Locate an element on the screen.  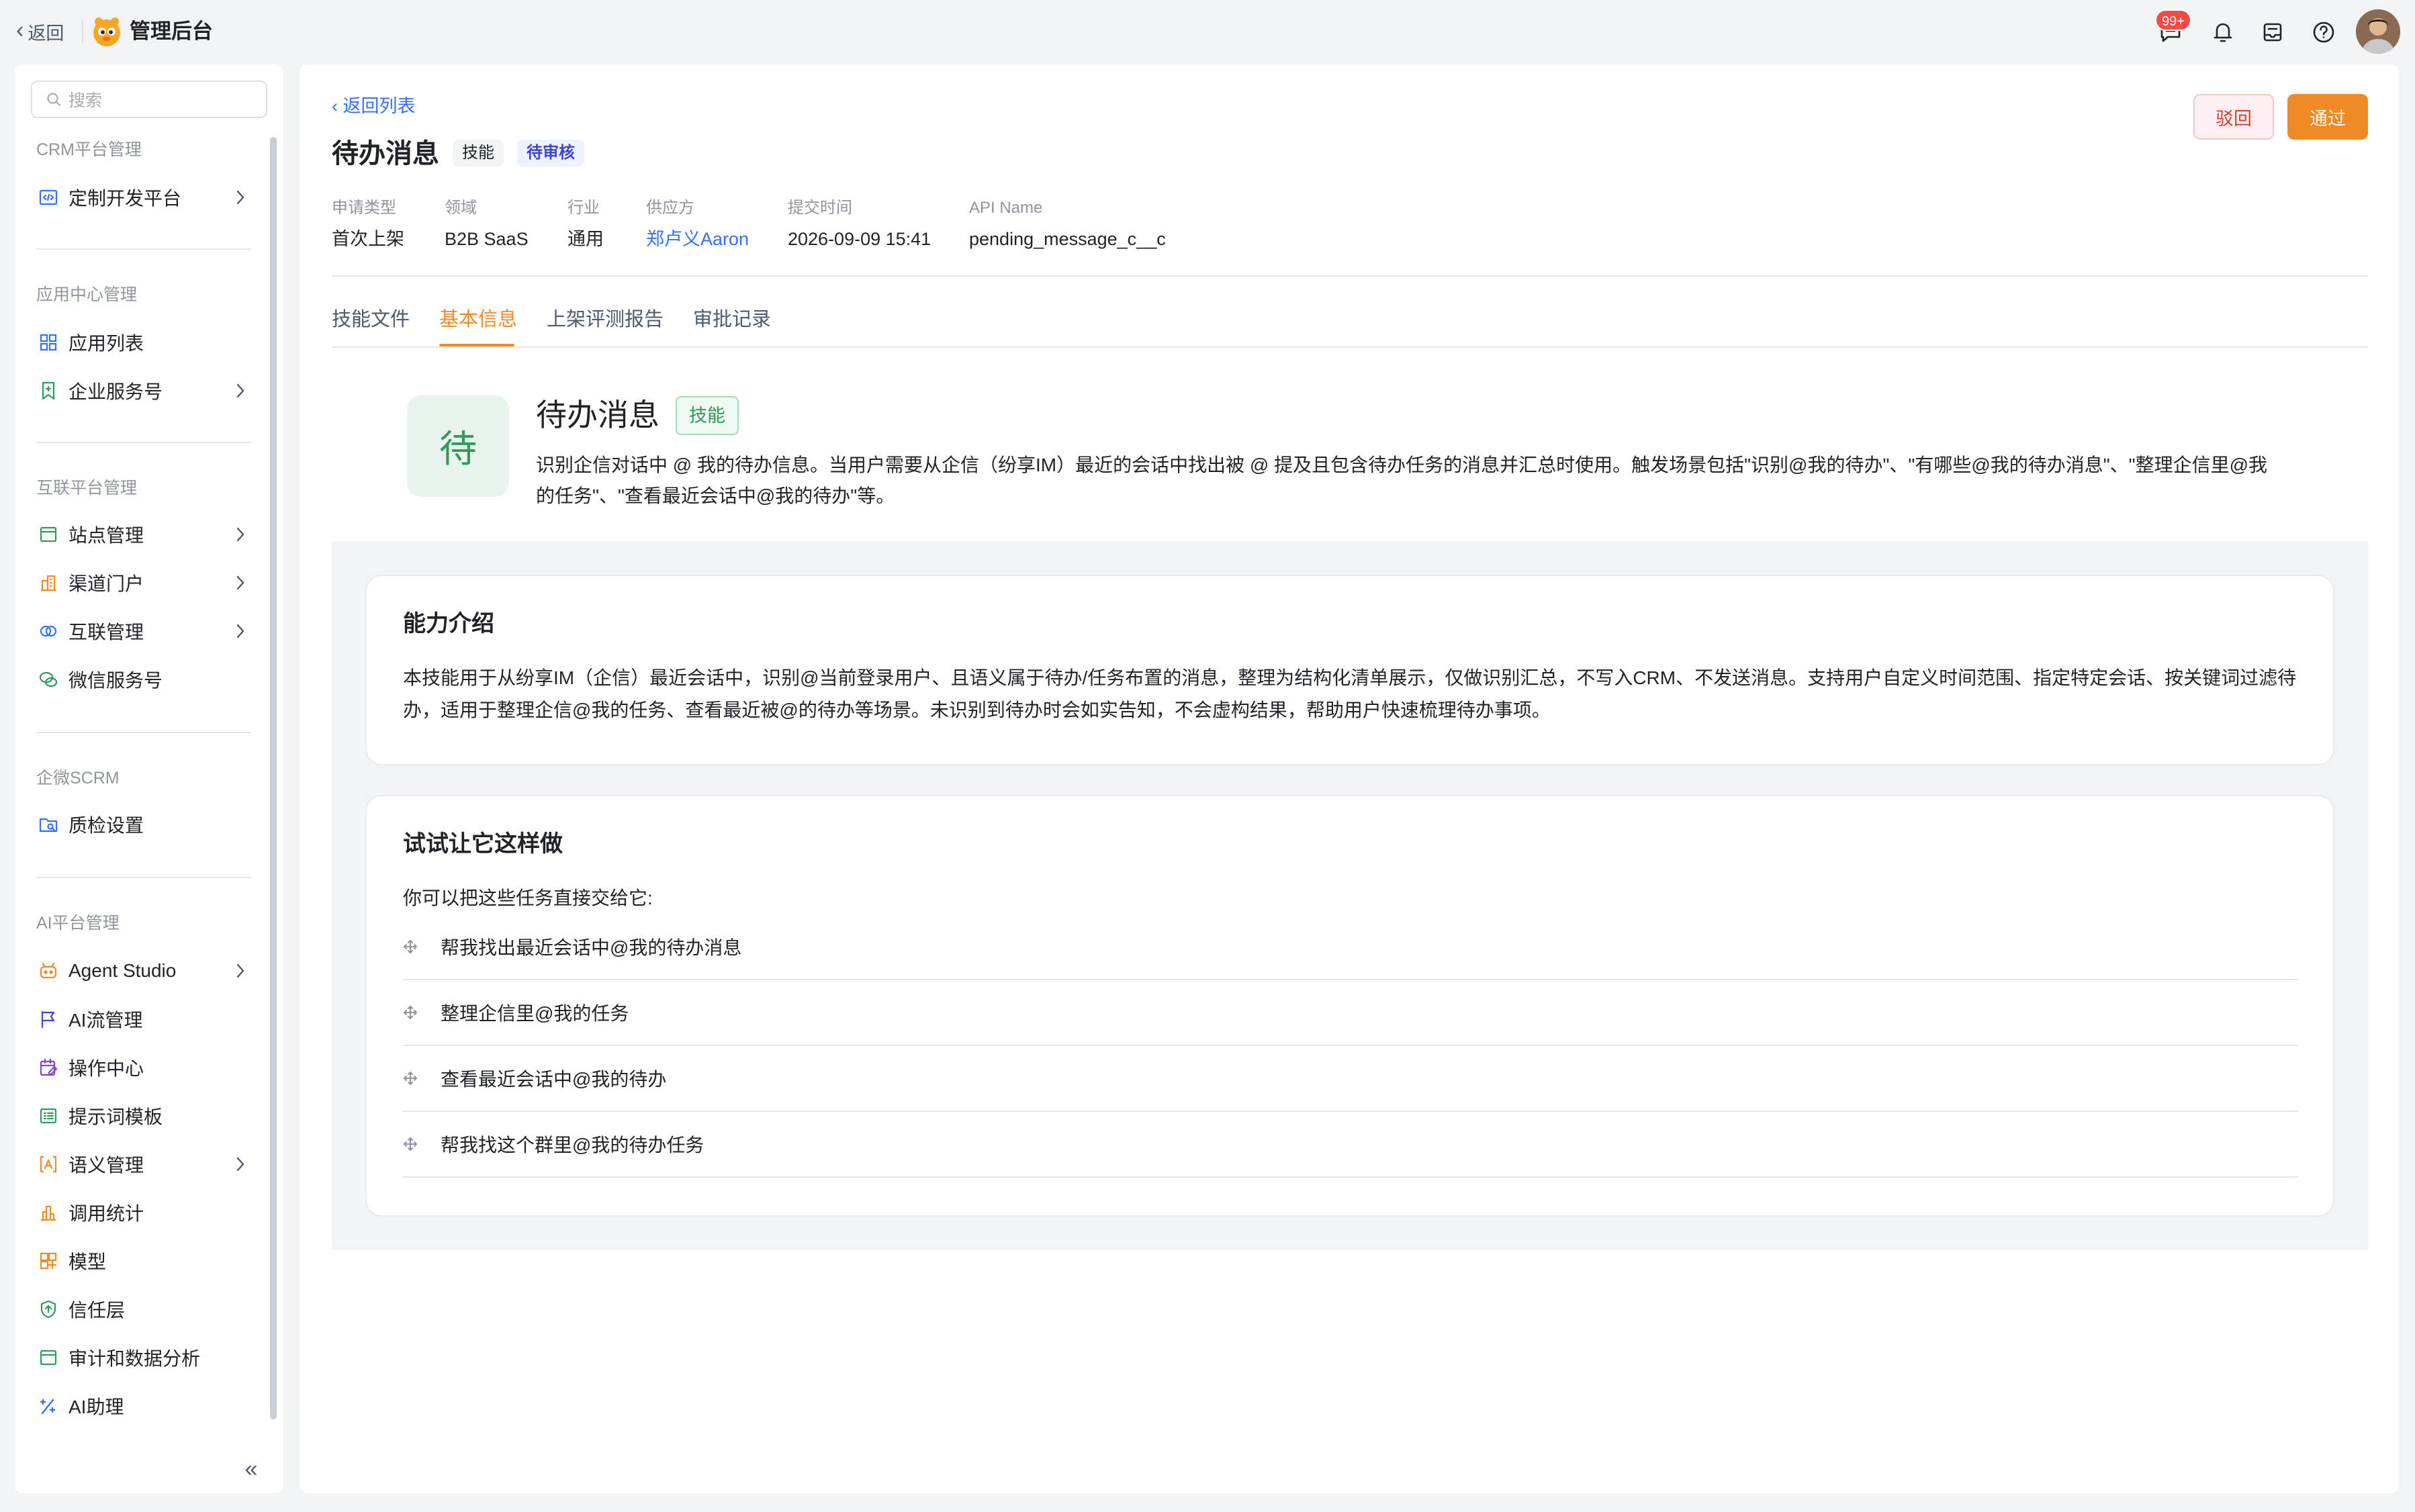
sidebar-item-label: 审计和数据分析 is located at coordinates (135, 1358).